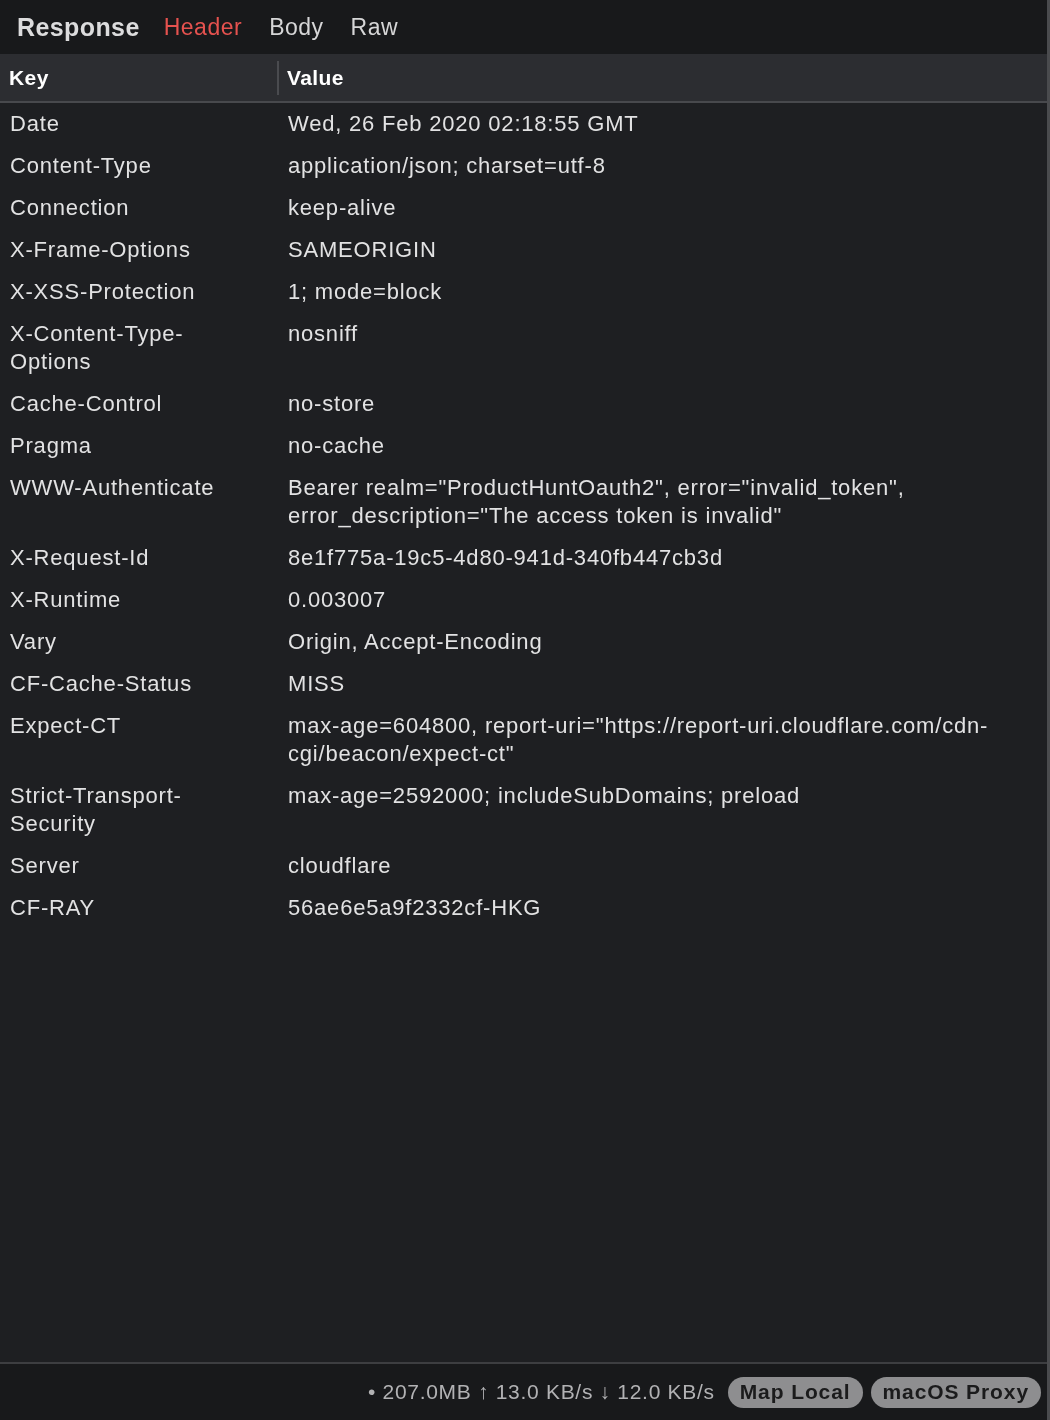 The width and height of the screenshot is (1050, 1420). What do you see at coordinates (296, 27) in the screenshot?
I see `tab: Body` at bounding box center [296, 27].